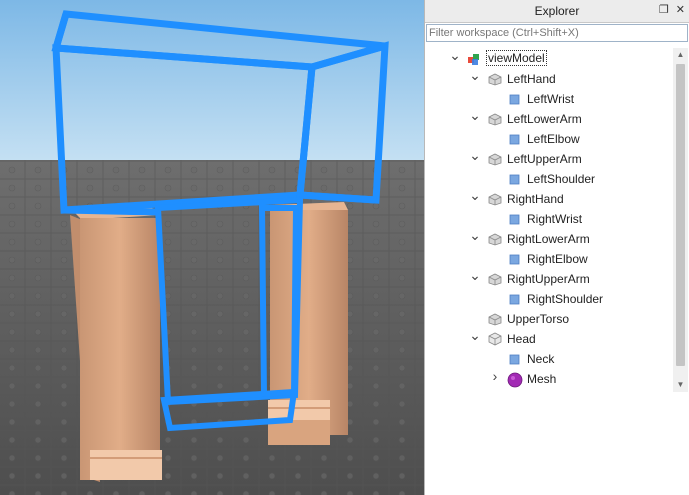 The width and height of the screenshot is (689, 495). I want to click on explorer-titlebar: Explorer ❐ ✕, so click(557, 11).